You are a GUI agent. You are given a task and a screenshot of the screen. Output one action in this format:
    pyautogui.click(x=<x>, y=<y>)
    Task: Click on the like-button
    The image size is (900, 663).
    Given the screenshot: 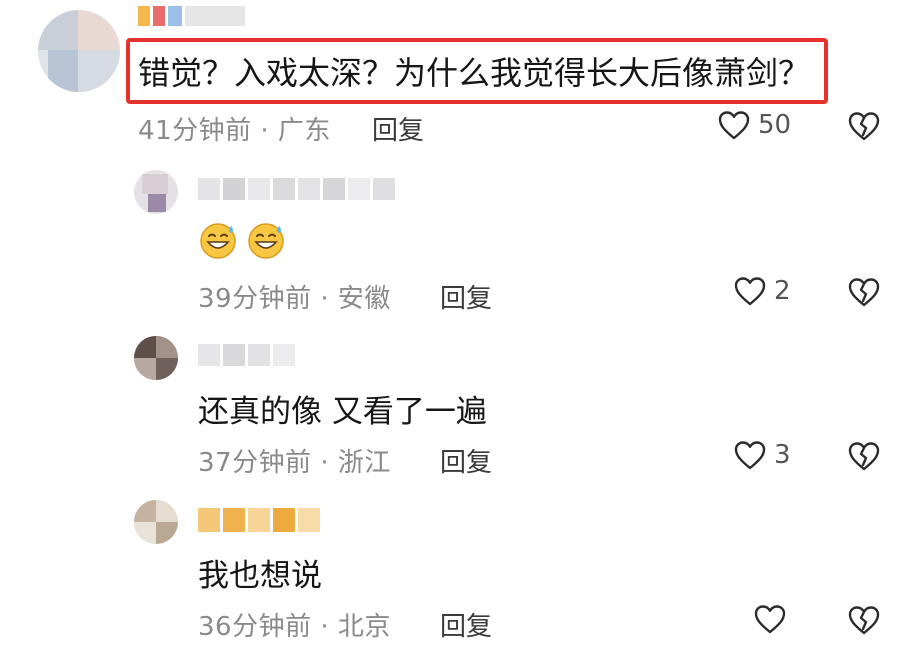 What is the action you would take?
    pyautogui.click(x=774, y=619)
    